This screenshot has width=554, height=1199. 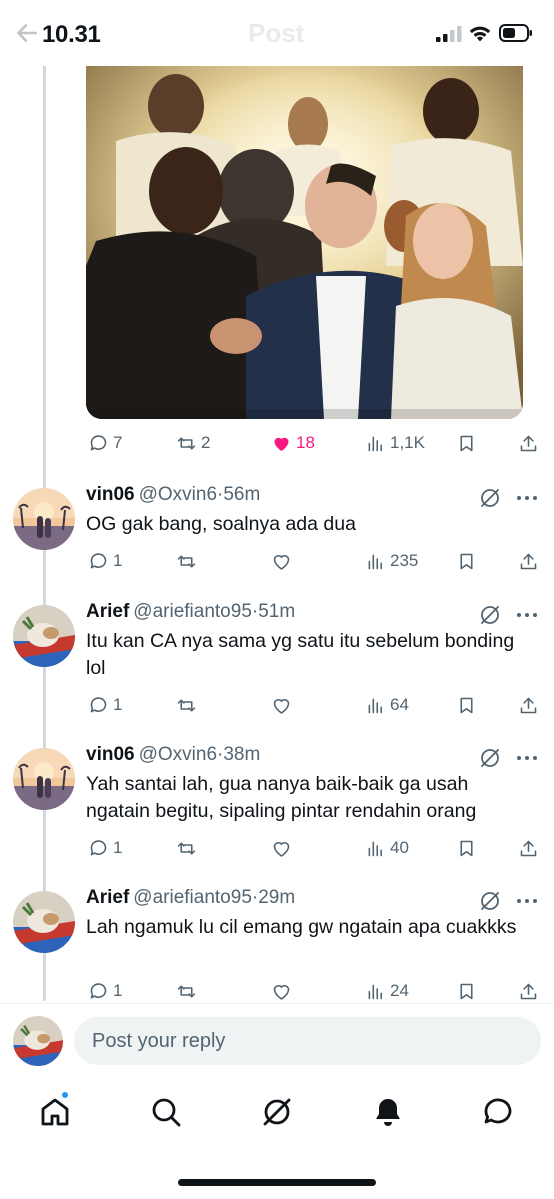 I want to click on nav-home, so click(x=55, y=1110).